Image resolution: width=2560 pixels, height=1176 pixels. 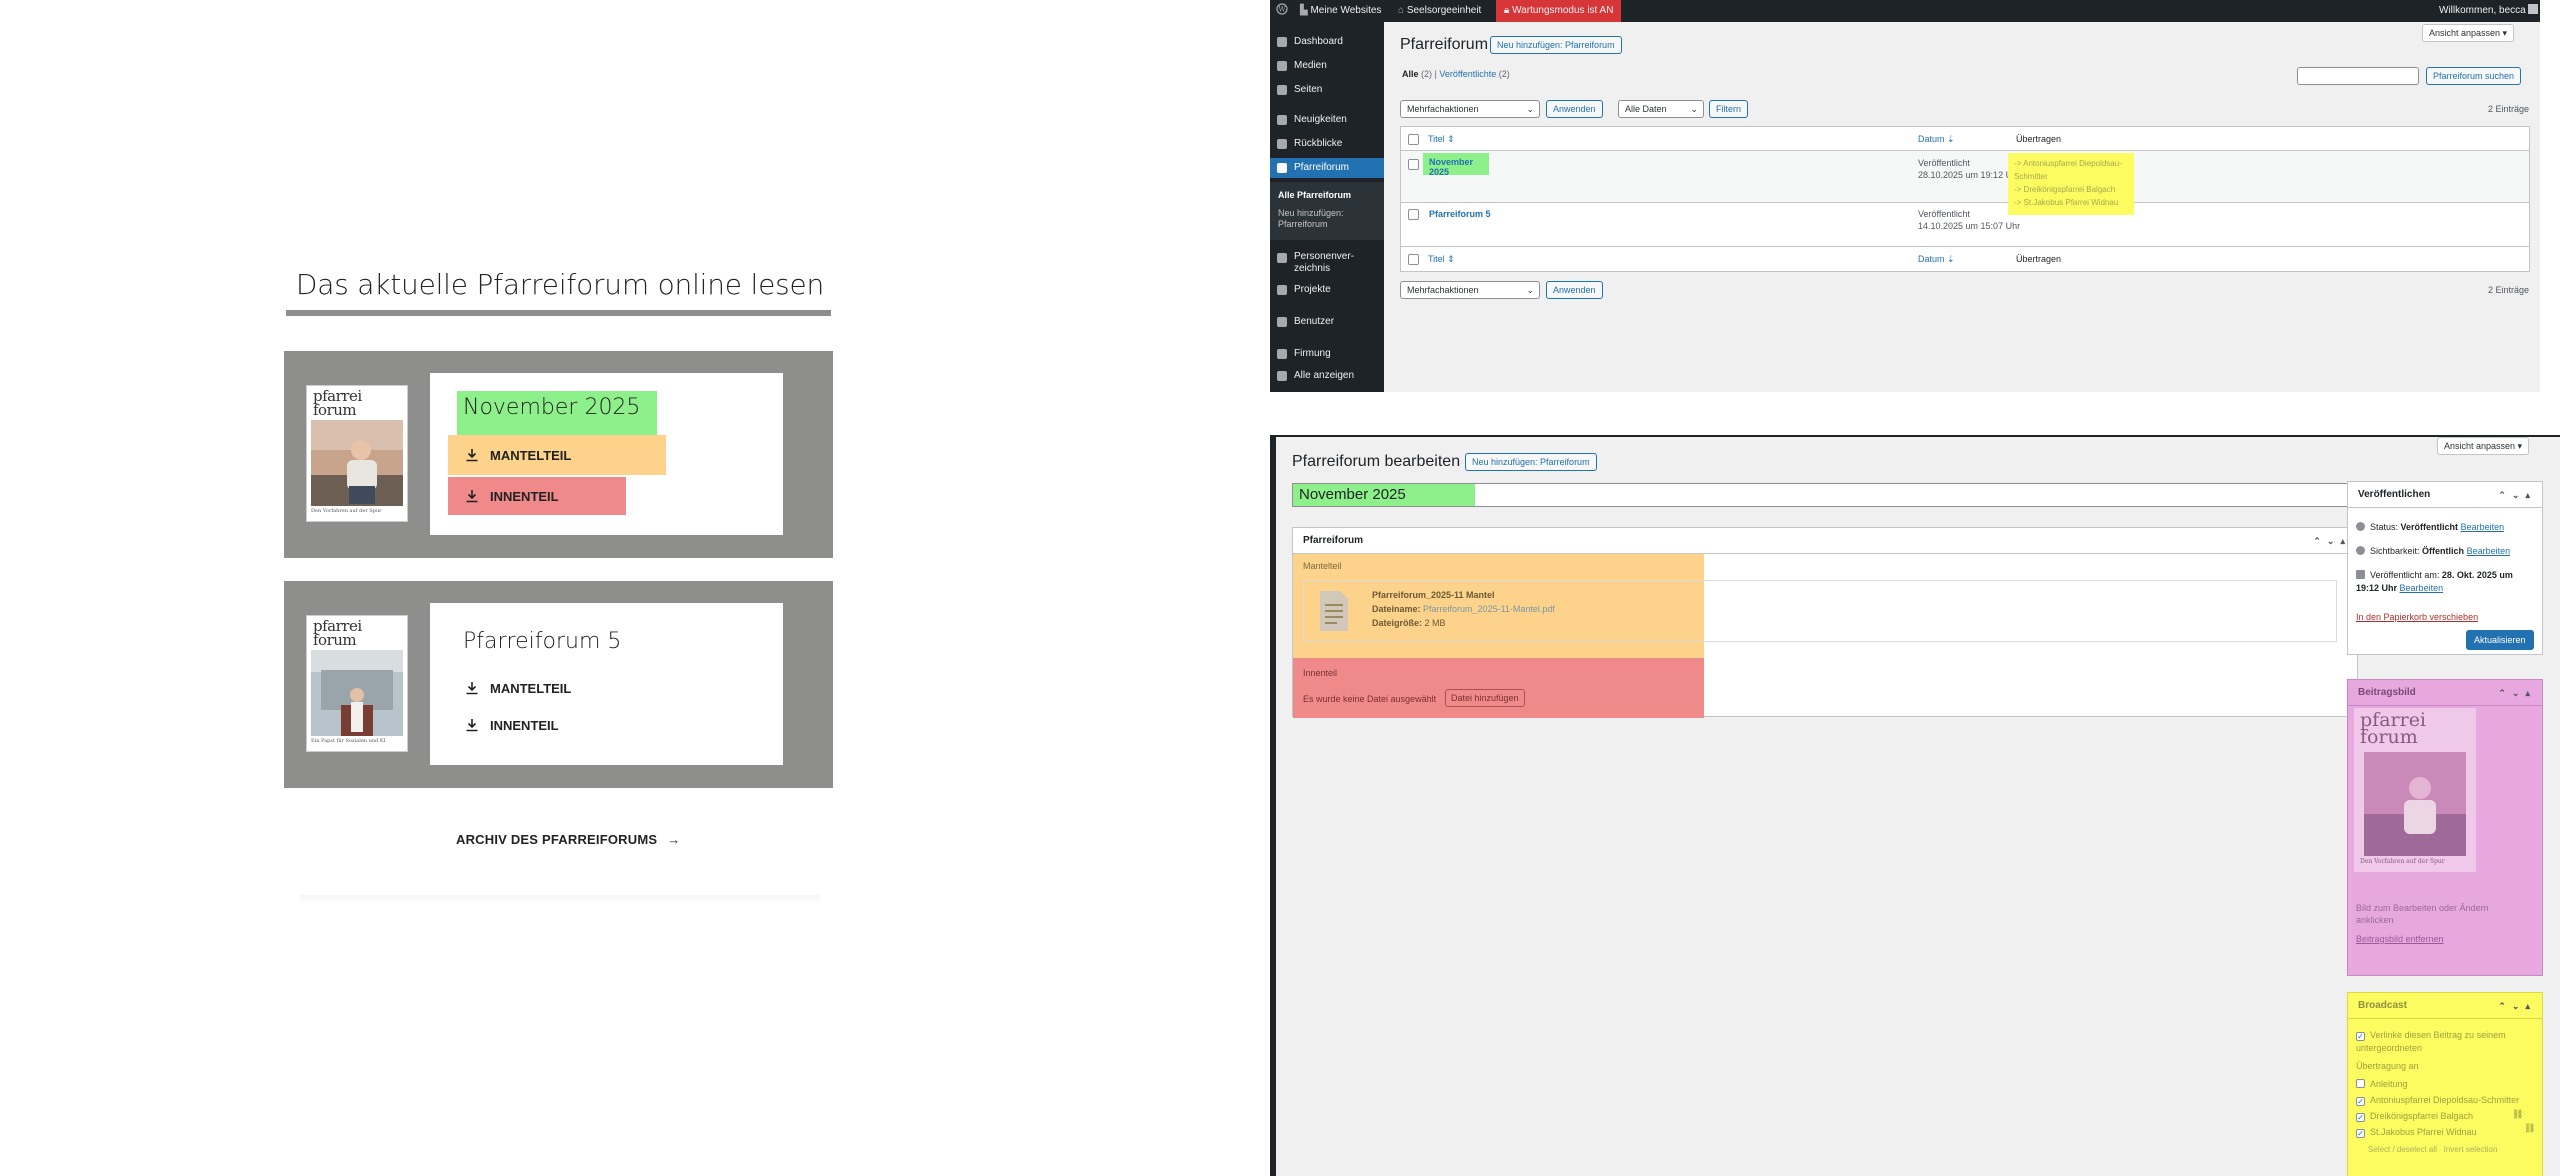 What do you see at coordinates (1661, 109) in the screenshot?
I see `date-filter-select: Alle Daten ⌄` at bounding box center [1661, 109].